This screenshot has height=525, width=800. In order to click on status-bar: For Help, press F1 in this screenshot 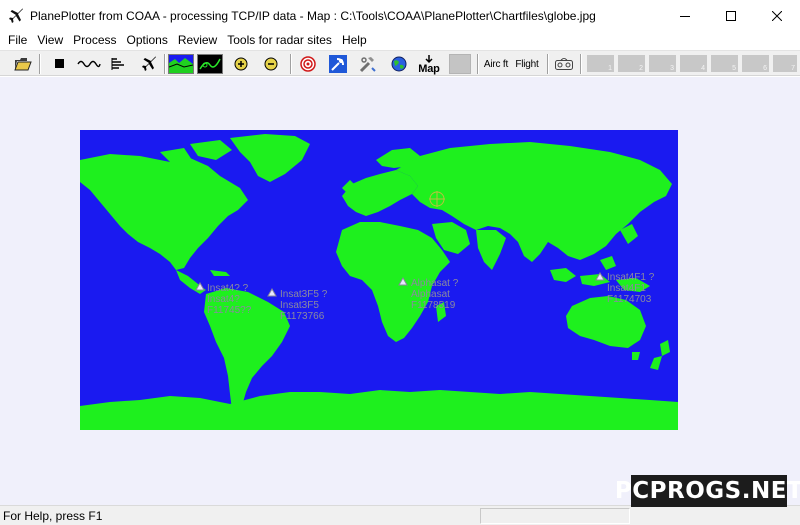, I will do `click(400, 515)`.